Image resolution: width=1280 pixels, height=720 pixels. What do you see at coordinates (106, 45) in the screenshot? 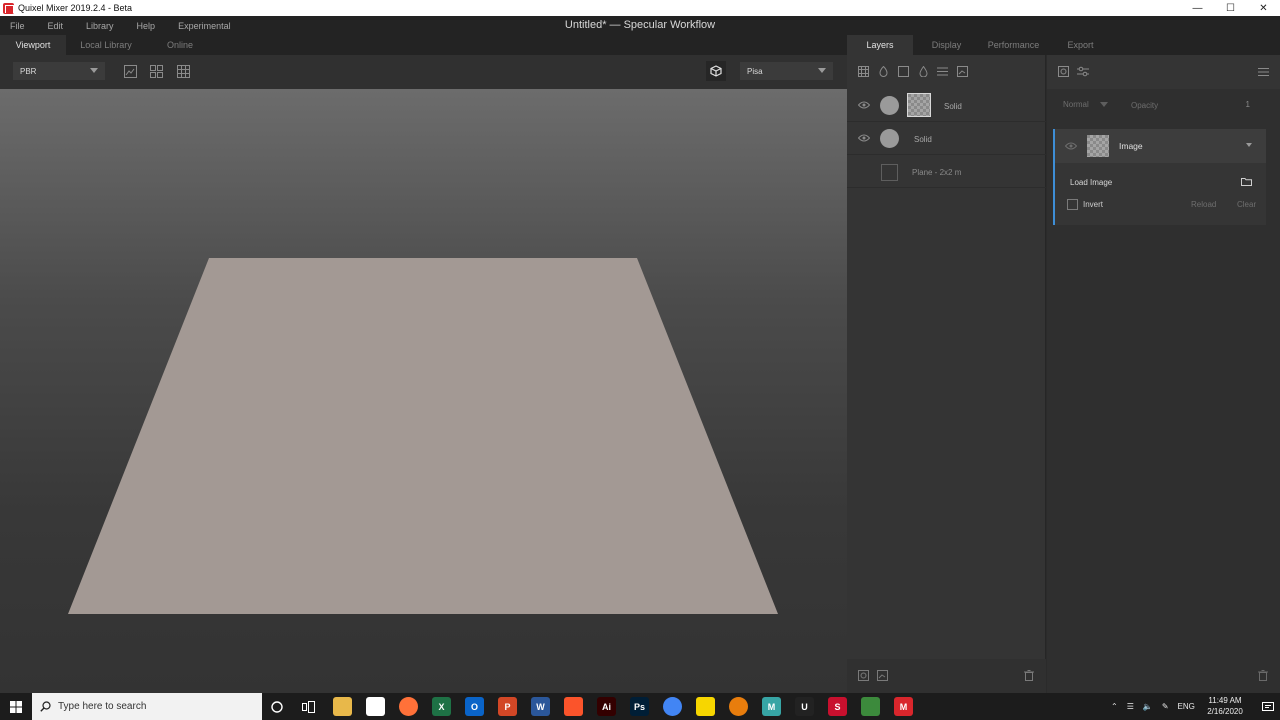
I see `tab-local-library: Local Library` at bounding box center [106, 45].